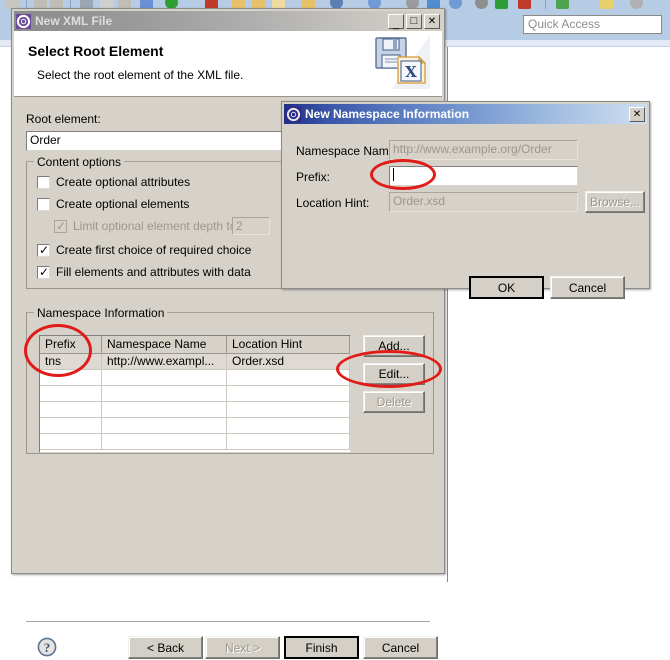  What do you see at coordinates (156, 226) in the screenshot?
I see `checkbox-label: Limit optional element depth to:` at bounding box center [156, 226].